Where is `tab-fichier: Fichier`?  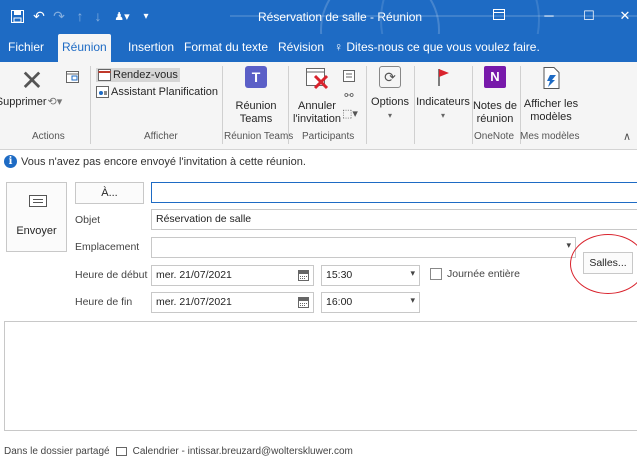 tab-fichier: Fichier is located at coordinates (26, 48).